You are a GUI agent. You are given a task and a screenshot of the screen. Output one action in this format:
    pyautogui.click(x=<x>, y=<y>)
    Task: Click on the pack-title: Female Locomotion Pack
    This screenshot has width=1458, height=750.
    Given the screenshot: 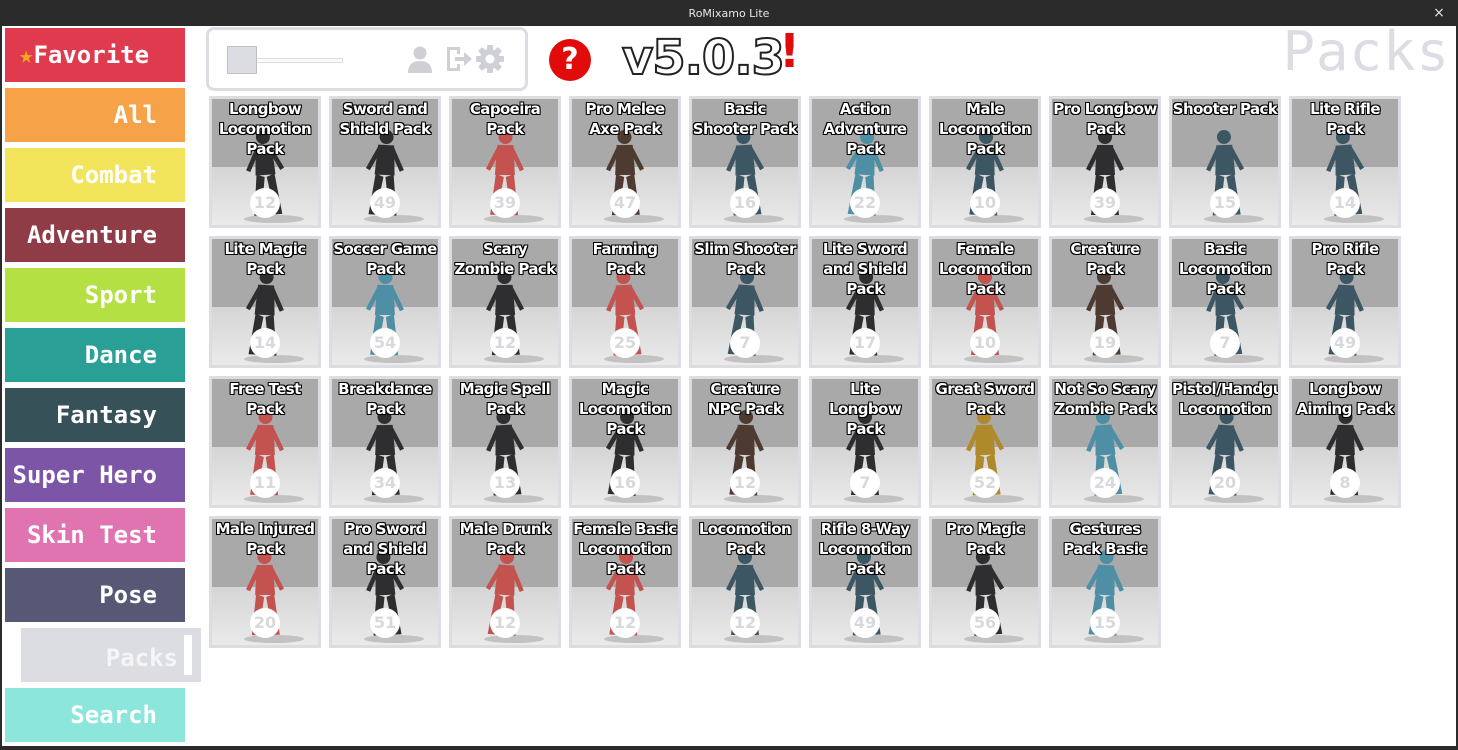 What is the action you would take?
    pyautogui.click(x=985, y=269)
    